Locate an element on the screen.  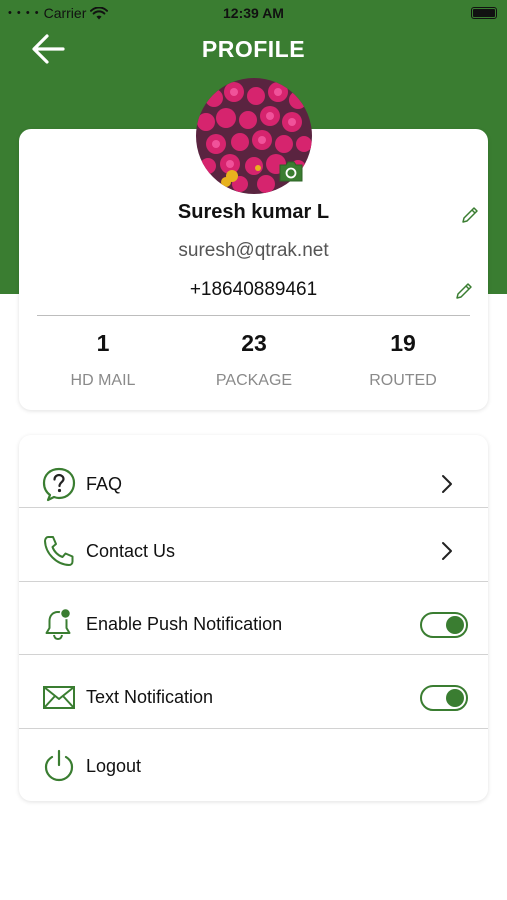
push-notification-toggle is located at coordinates (444, 625).